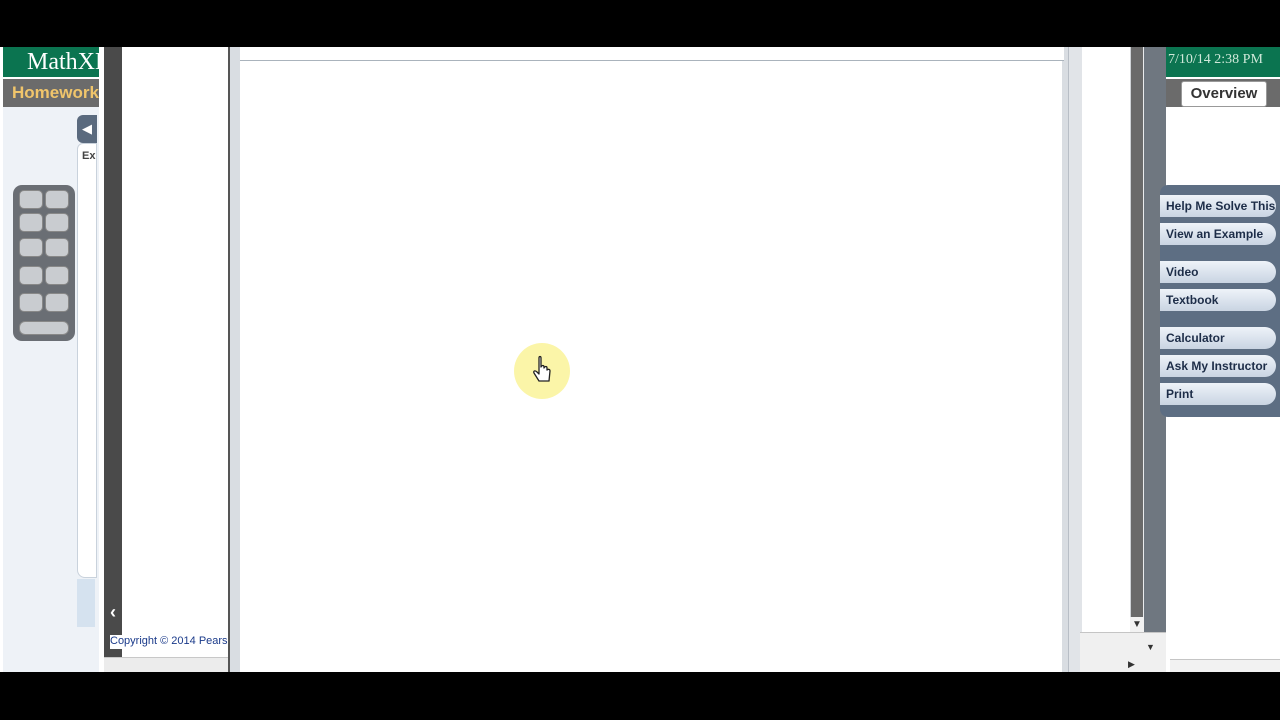  I want to click on textbook-button: Textbook, so click(1218, 300).